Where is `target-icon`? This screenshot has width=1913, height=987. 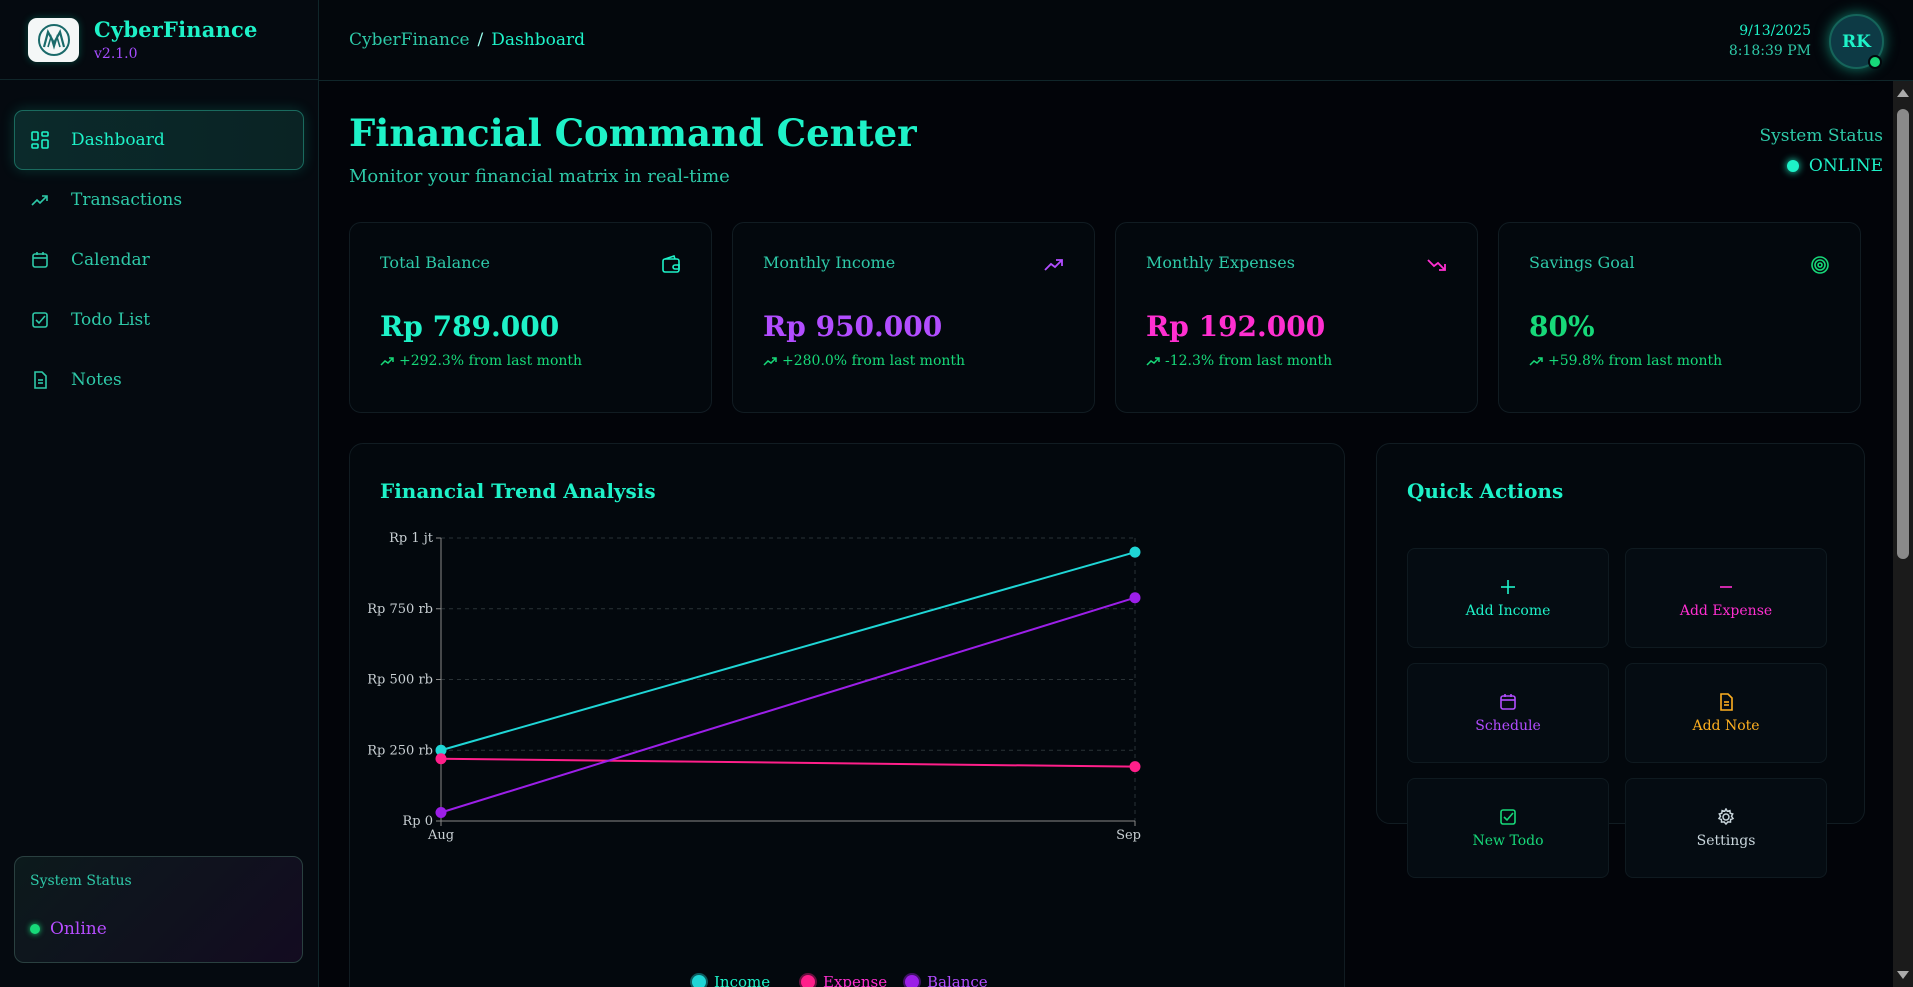 target-icon is located at coordinates (1820, 265).